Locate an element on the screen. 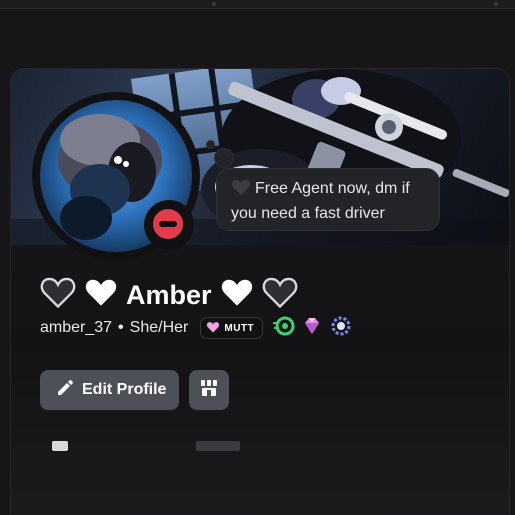  shop-icon is located at coordinates (209, 390).